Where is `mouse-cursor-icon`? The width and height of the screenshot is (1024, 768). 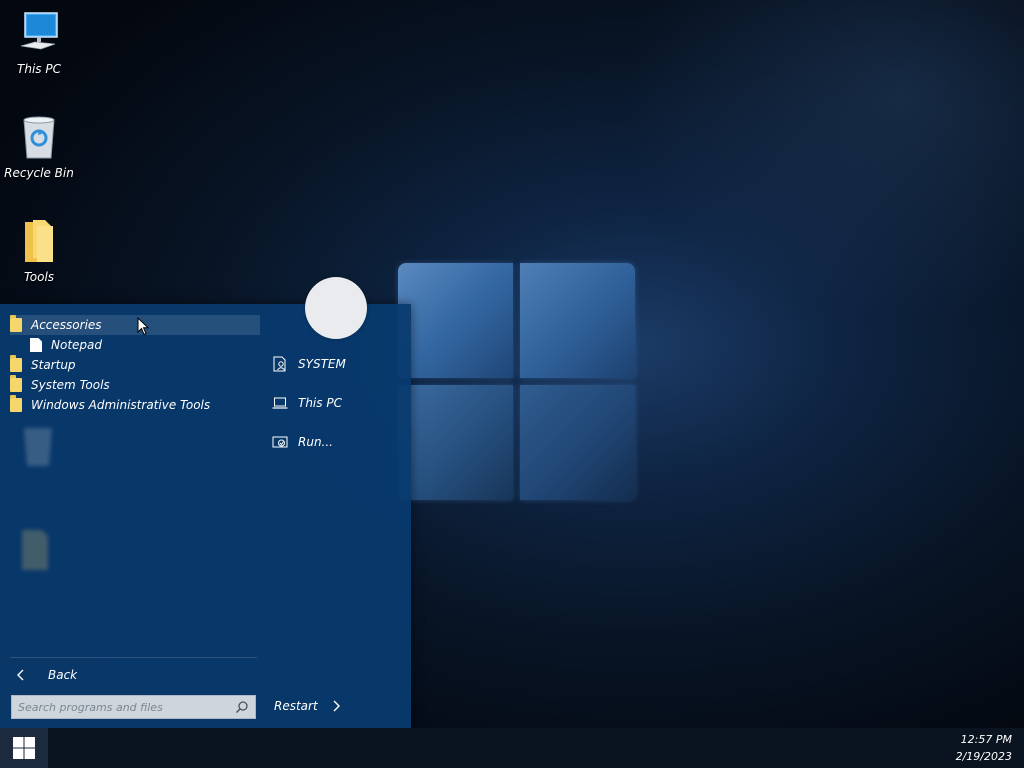
mouse-cursor-icon is located at coordinates (143, 326).